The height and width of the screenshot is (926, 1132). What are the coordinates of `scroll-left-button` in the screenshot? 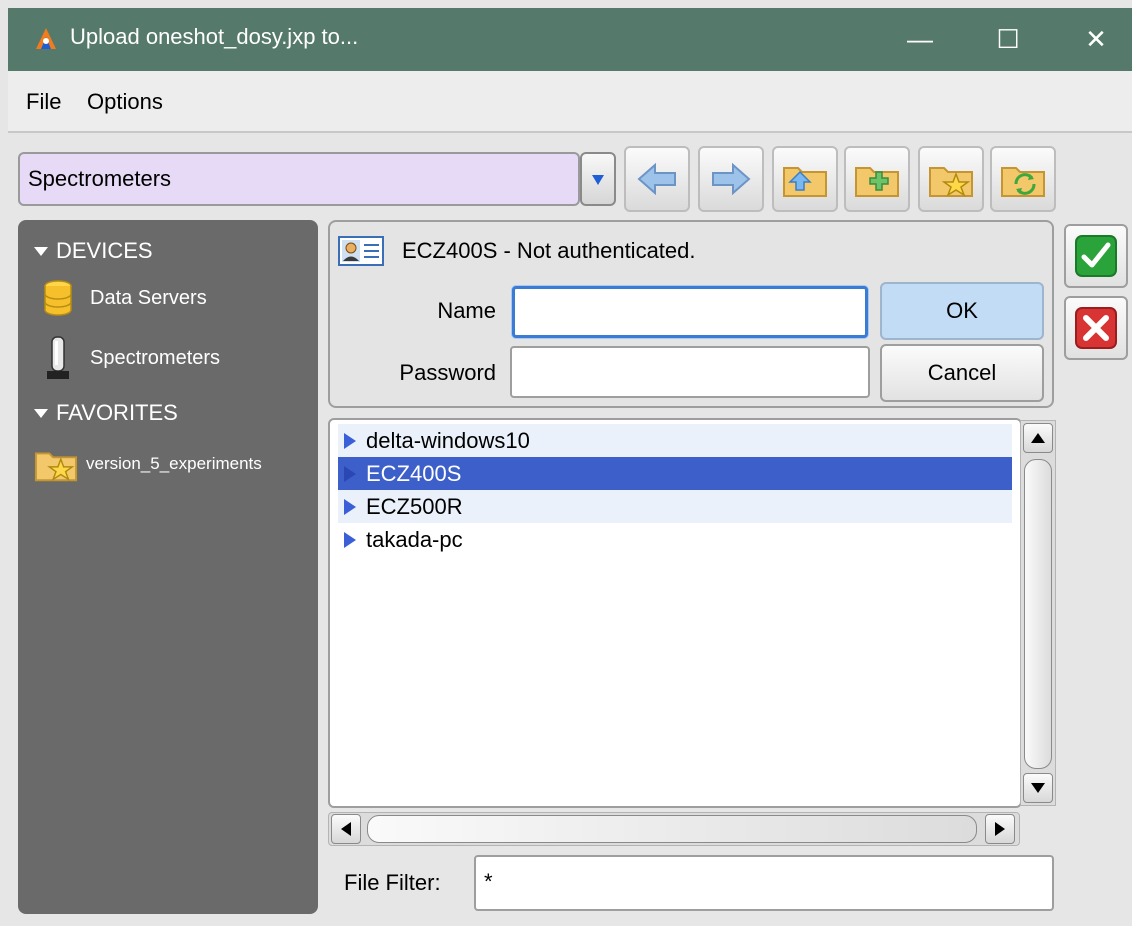 It's located at (346, 829).